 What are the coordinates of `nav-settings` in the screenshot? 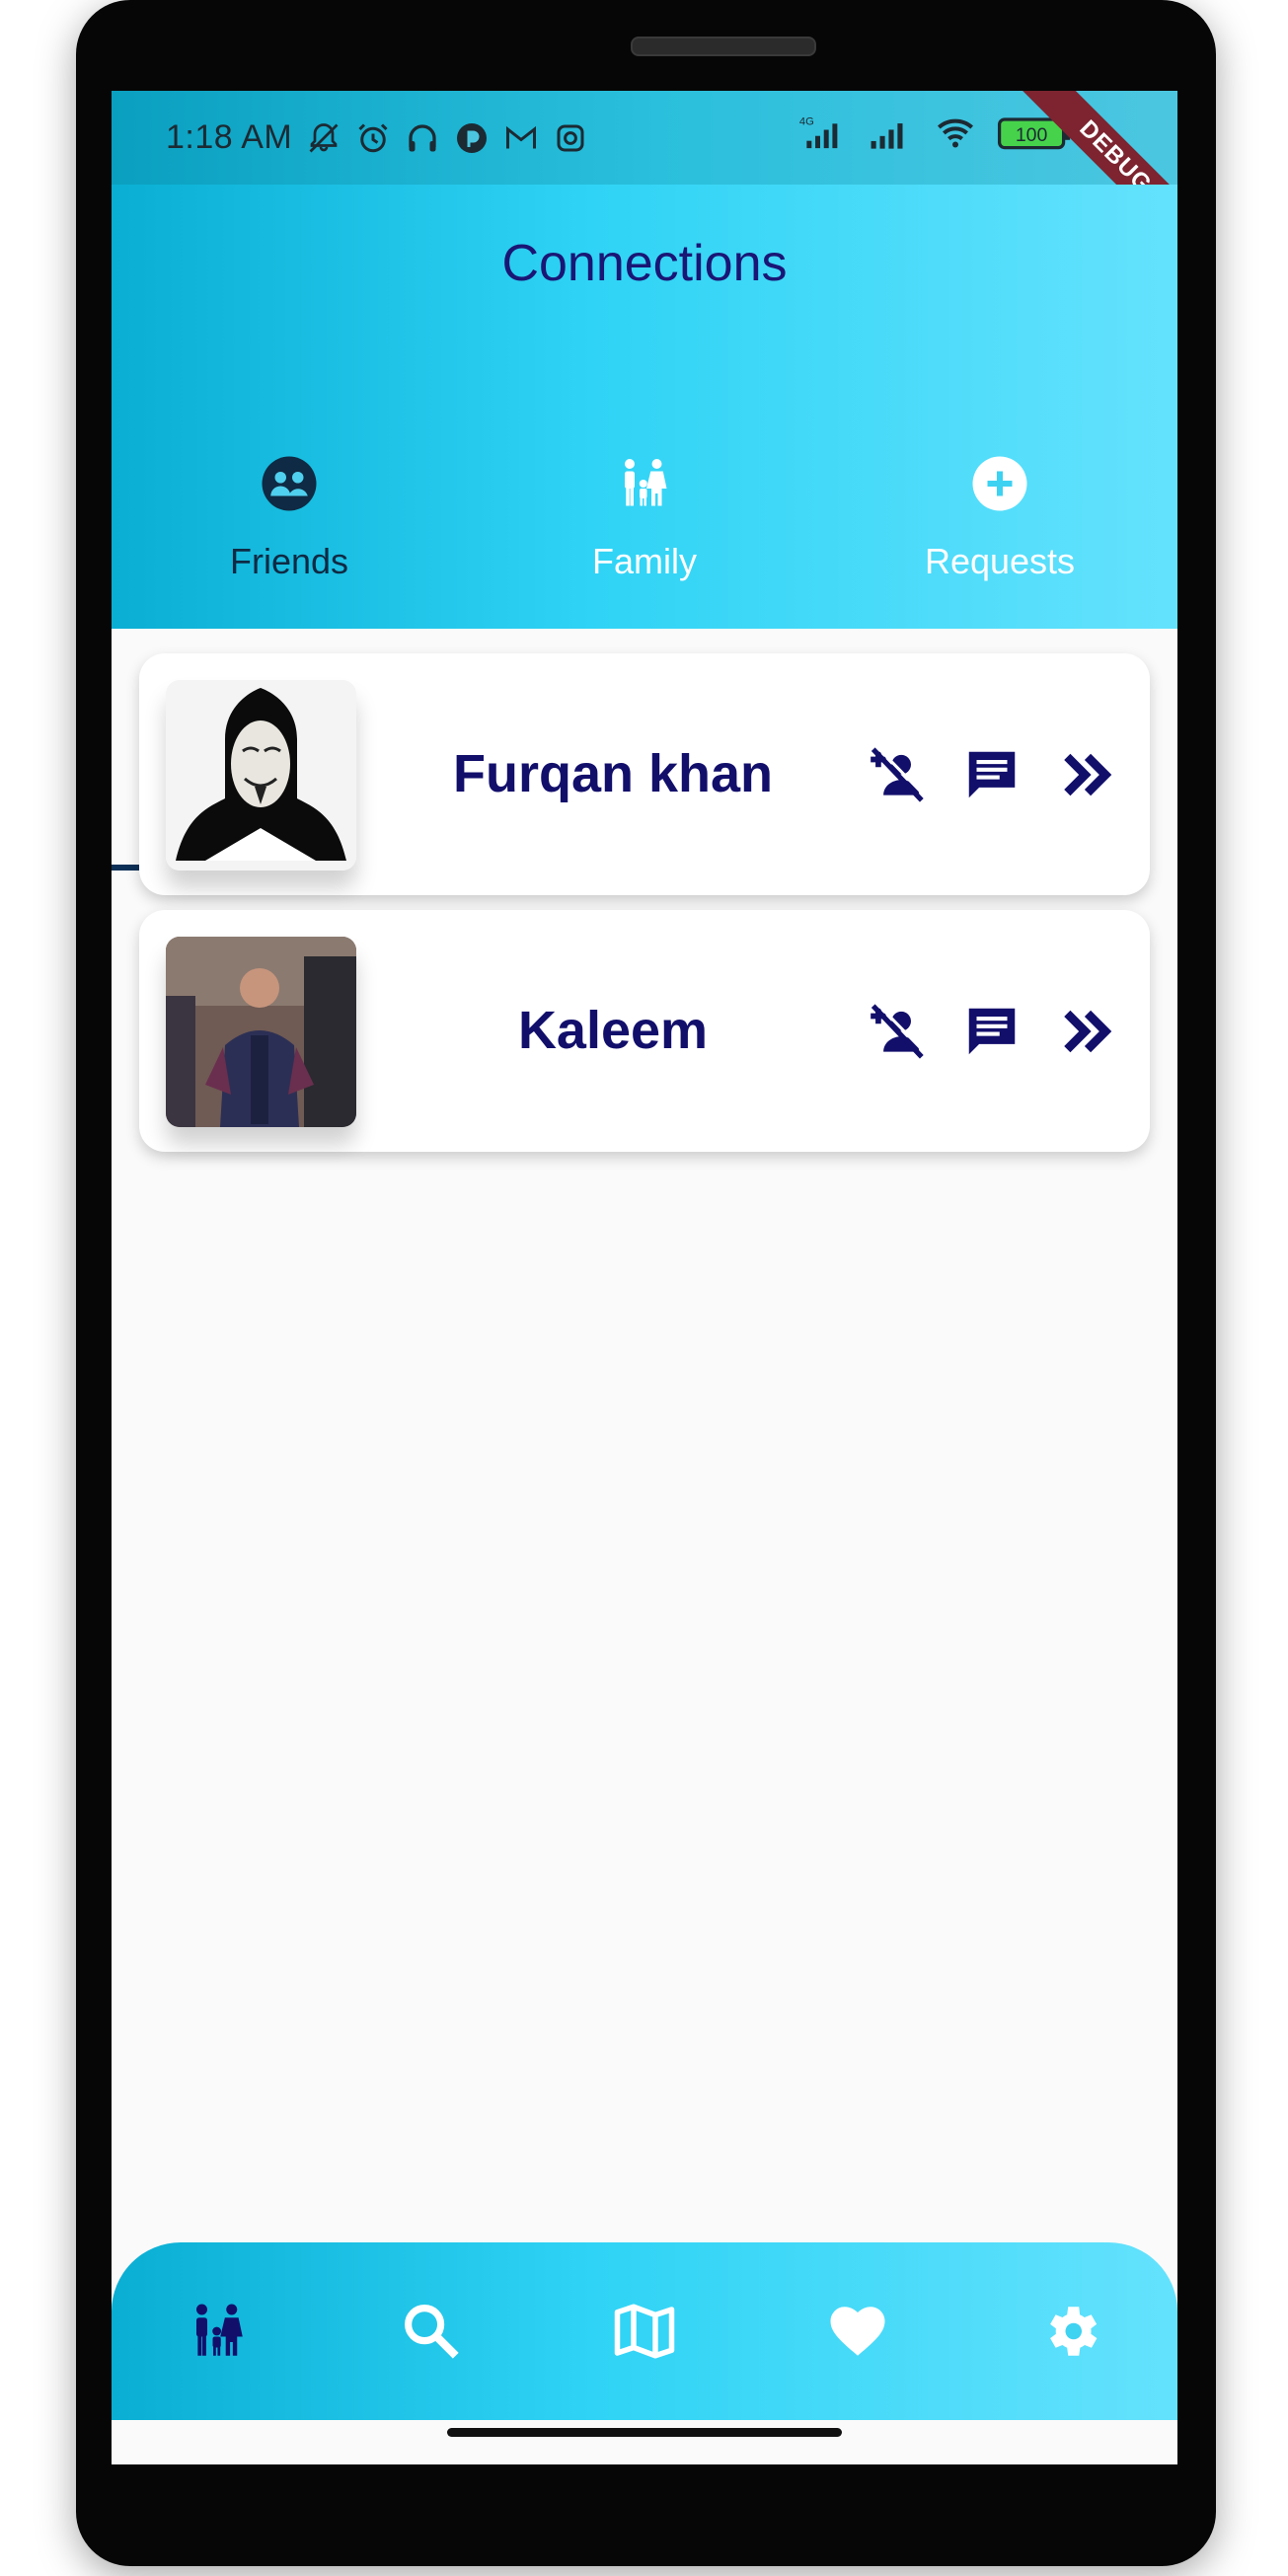 It's located at (1070, 2331).